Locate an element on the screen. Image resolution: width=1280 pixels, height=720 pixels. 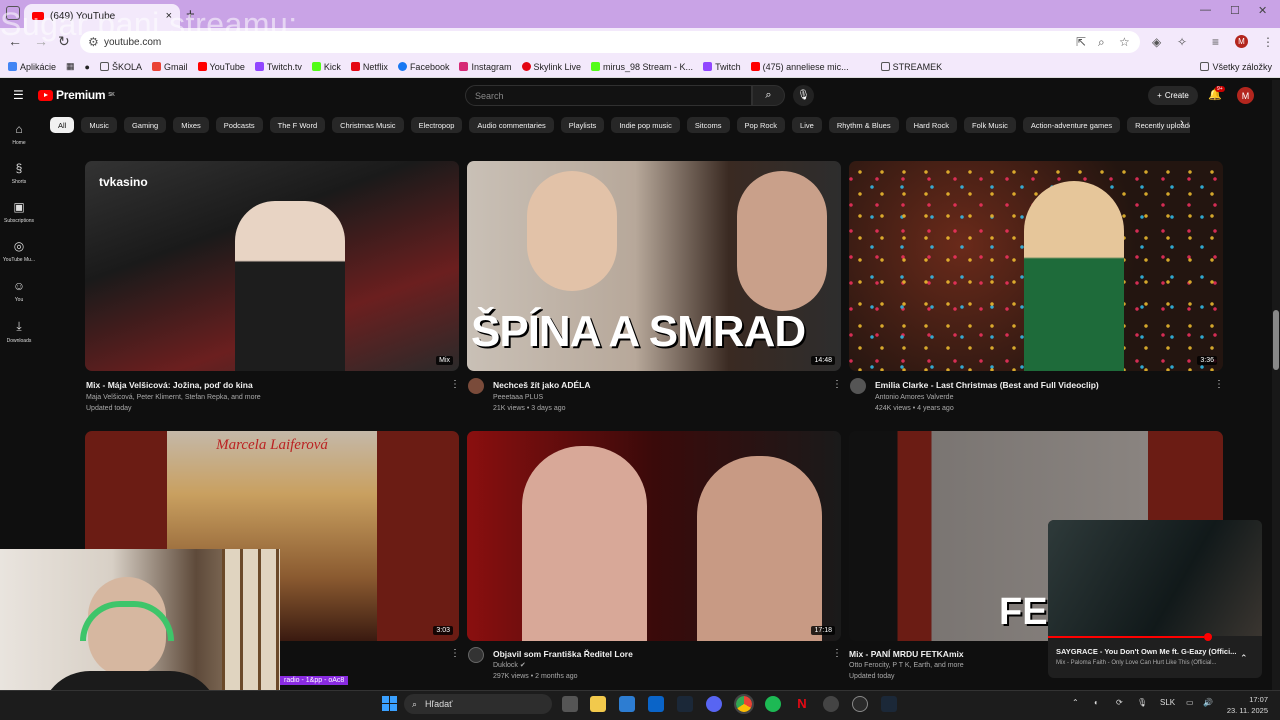
chip-the-f-word: The F Word is located at coordinates (297, 125).